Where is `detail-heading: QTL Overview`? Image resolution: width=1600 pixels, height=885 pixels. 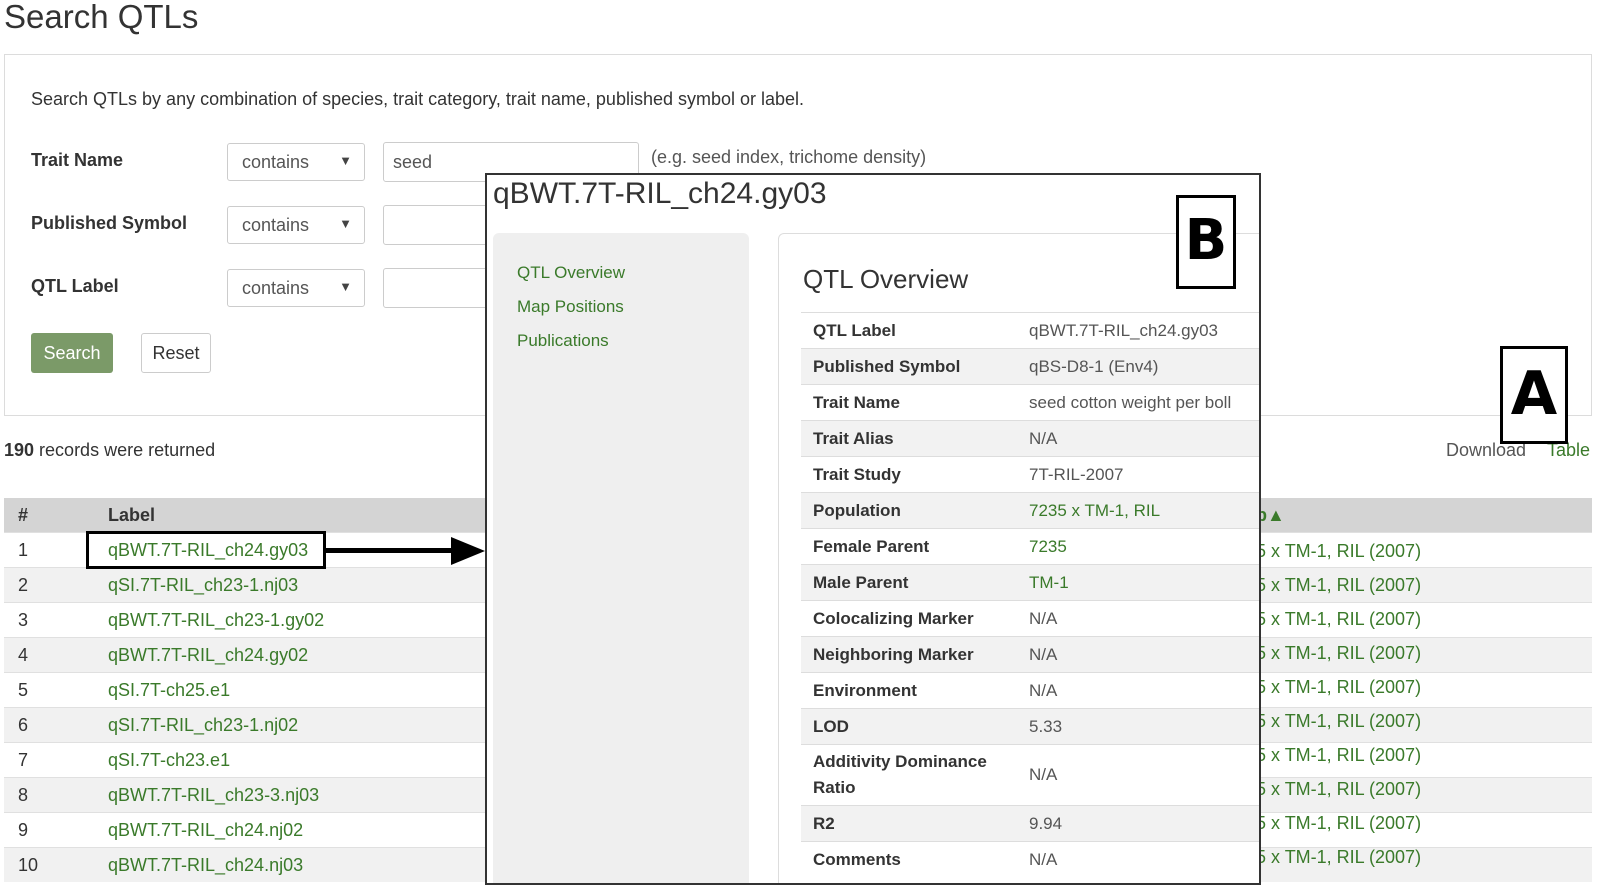 detail-heading: QTL Overview is located at coordinates (886, 279).